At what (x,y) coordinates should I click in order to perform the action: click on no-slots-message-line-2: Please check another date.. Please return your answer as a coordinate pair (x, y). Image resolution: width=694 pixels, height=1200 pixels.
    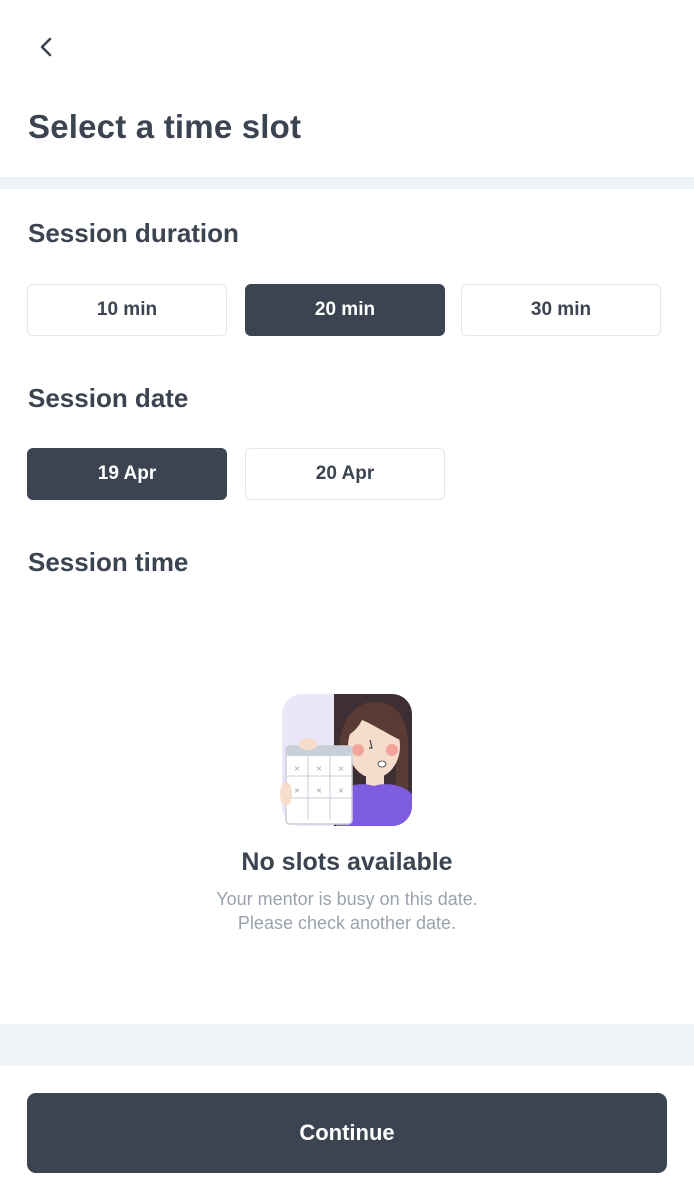
    Looking at the image, I should click on (347, 923).